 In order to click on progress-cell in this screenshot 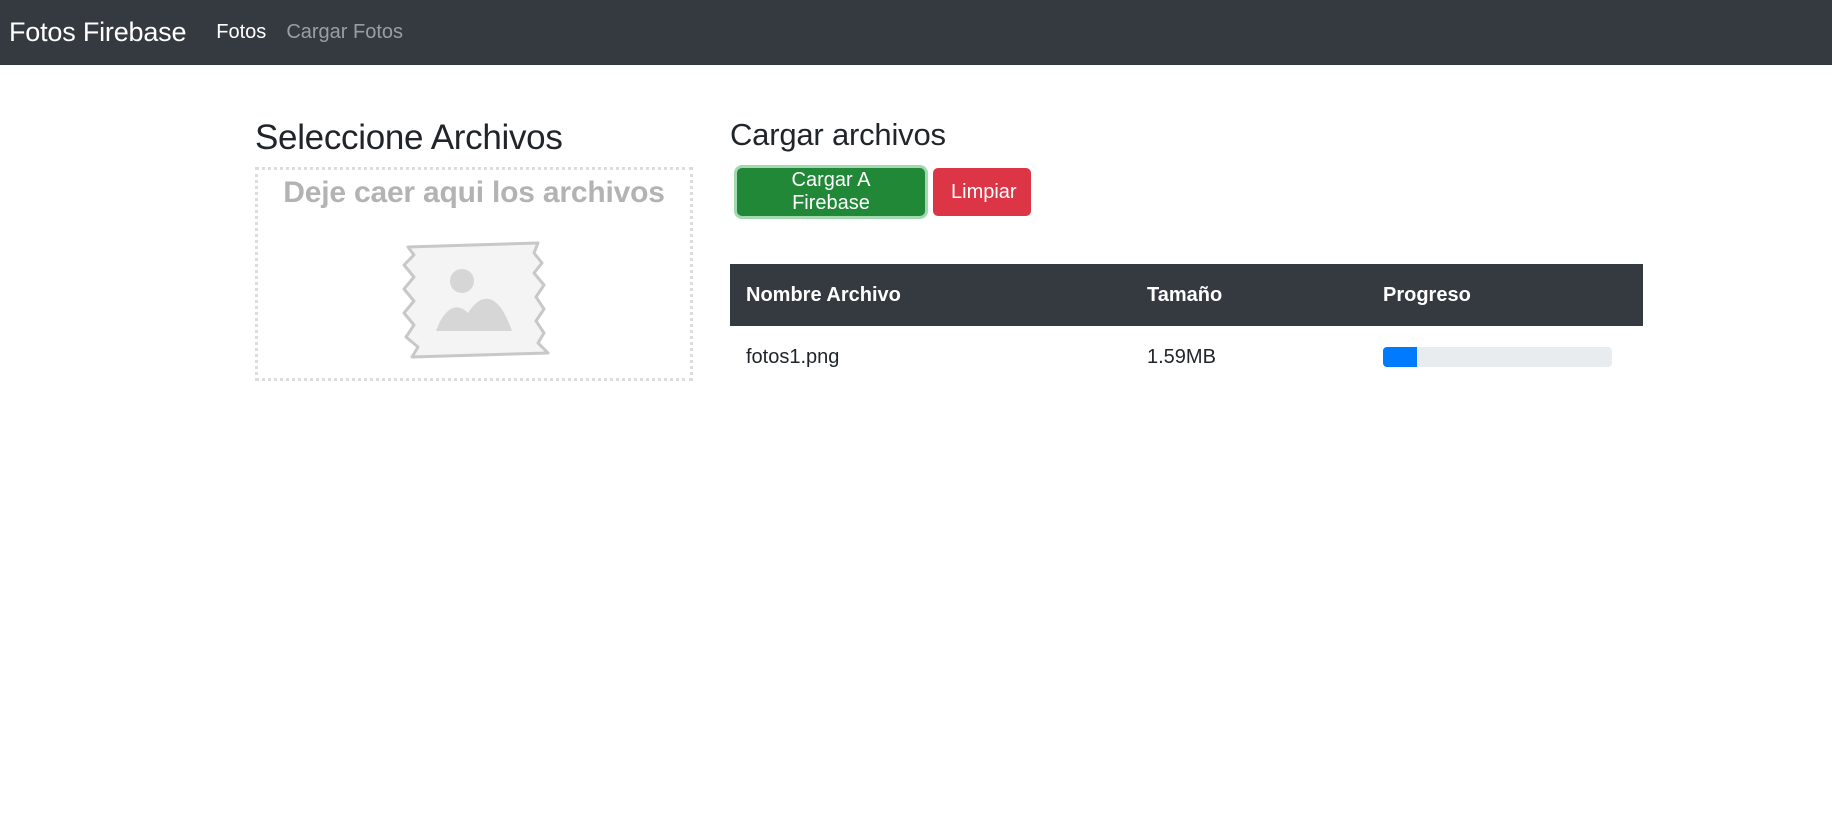, I will do `click(1513, 357)`.